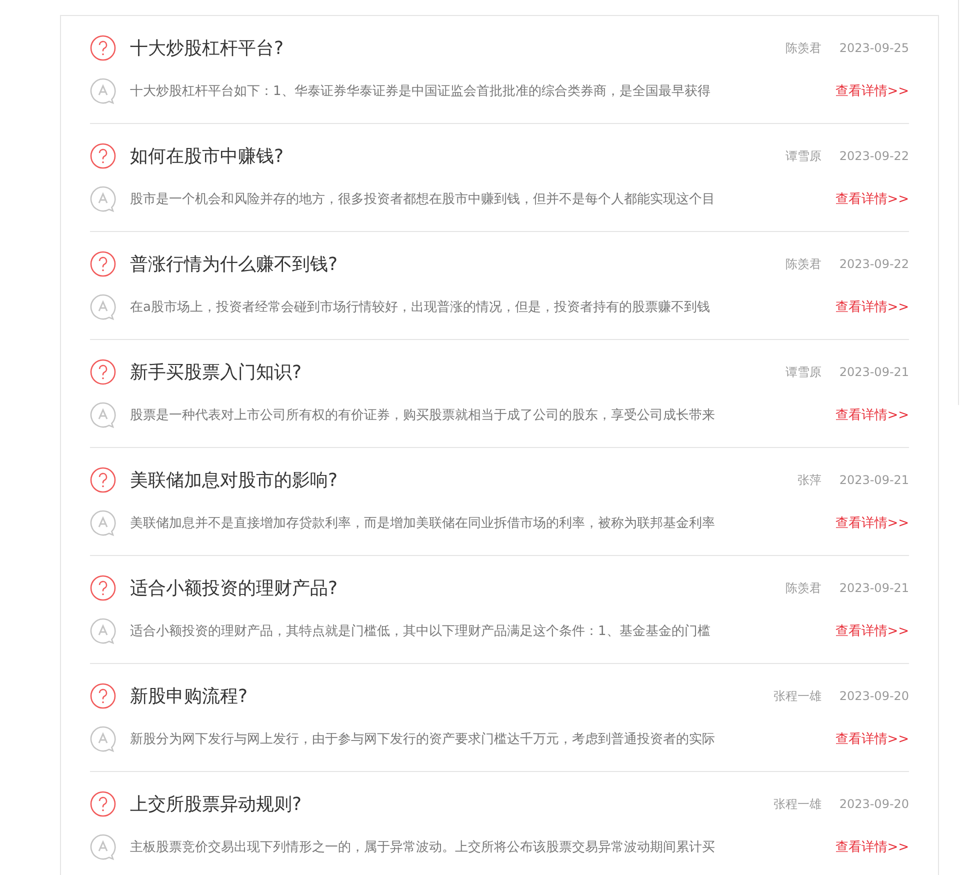  Describe the element at coordinates (452, 696) in the screenshot. I see `question-title: 新股申购流程?` at that location.